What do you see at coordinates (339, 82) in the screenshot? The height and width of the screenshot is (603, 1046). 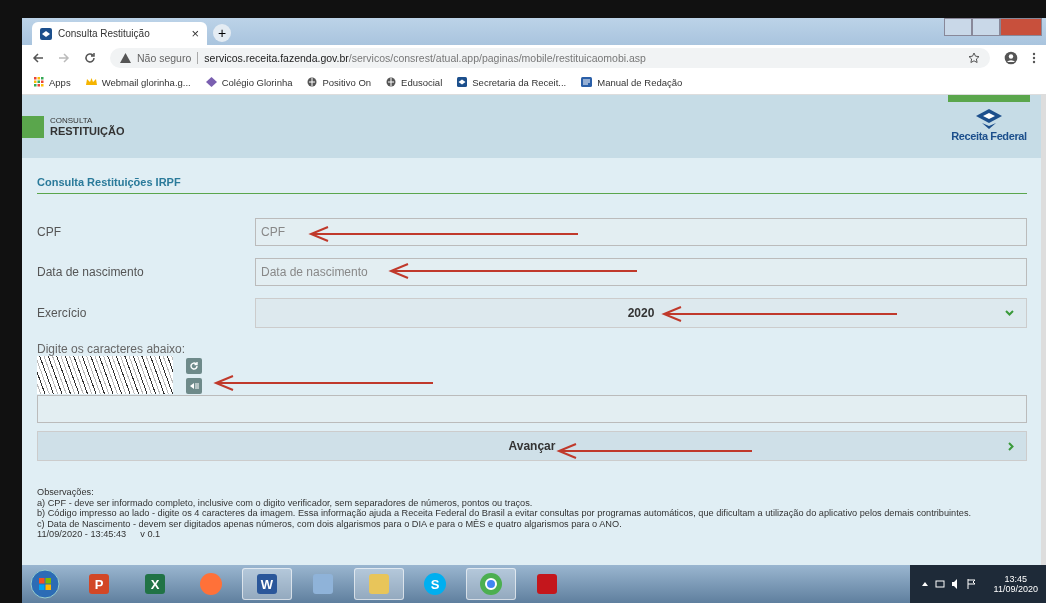 I see `bookmark-item: Positivo On` at bounding box center [339, 82].